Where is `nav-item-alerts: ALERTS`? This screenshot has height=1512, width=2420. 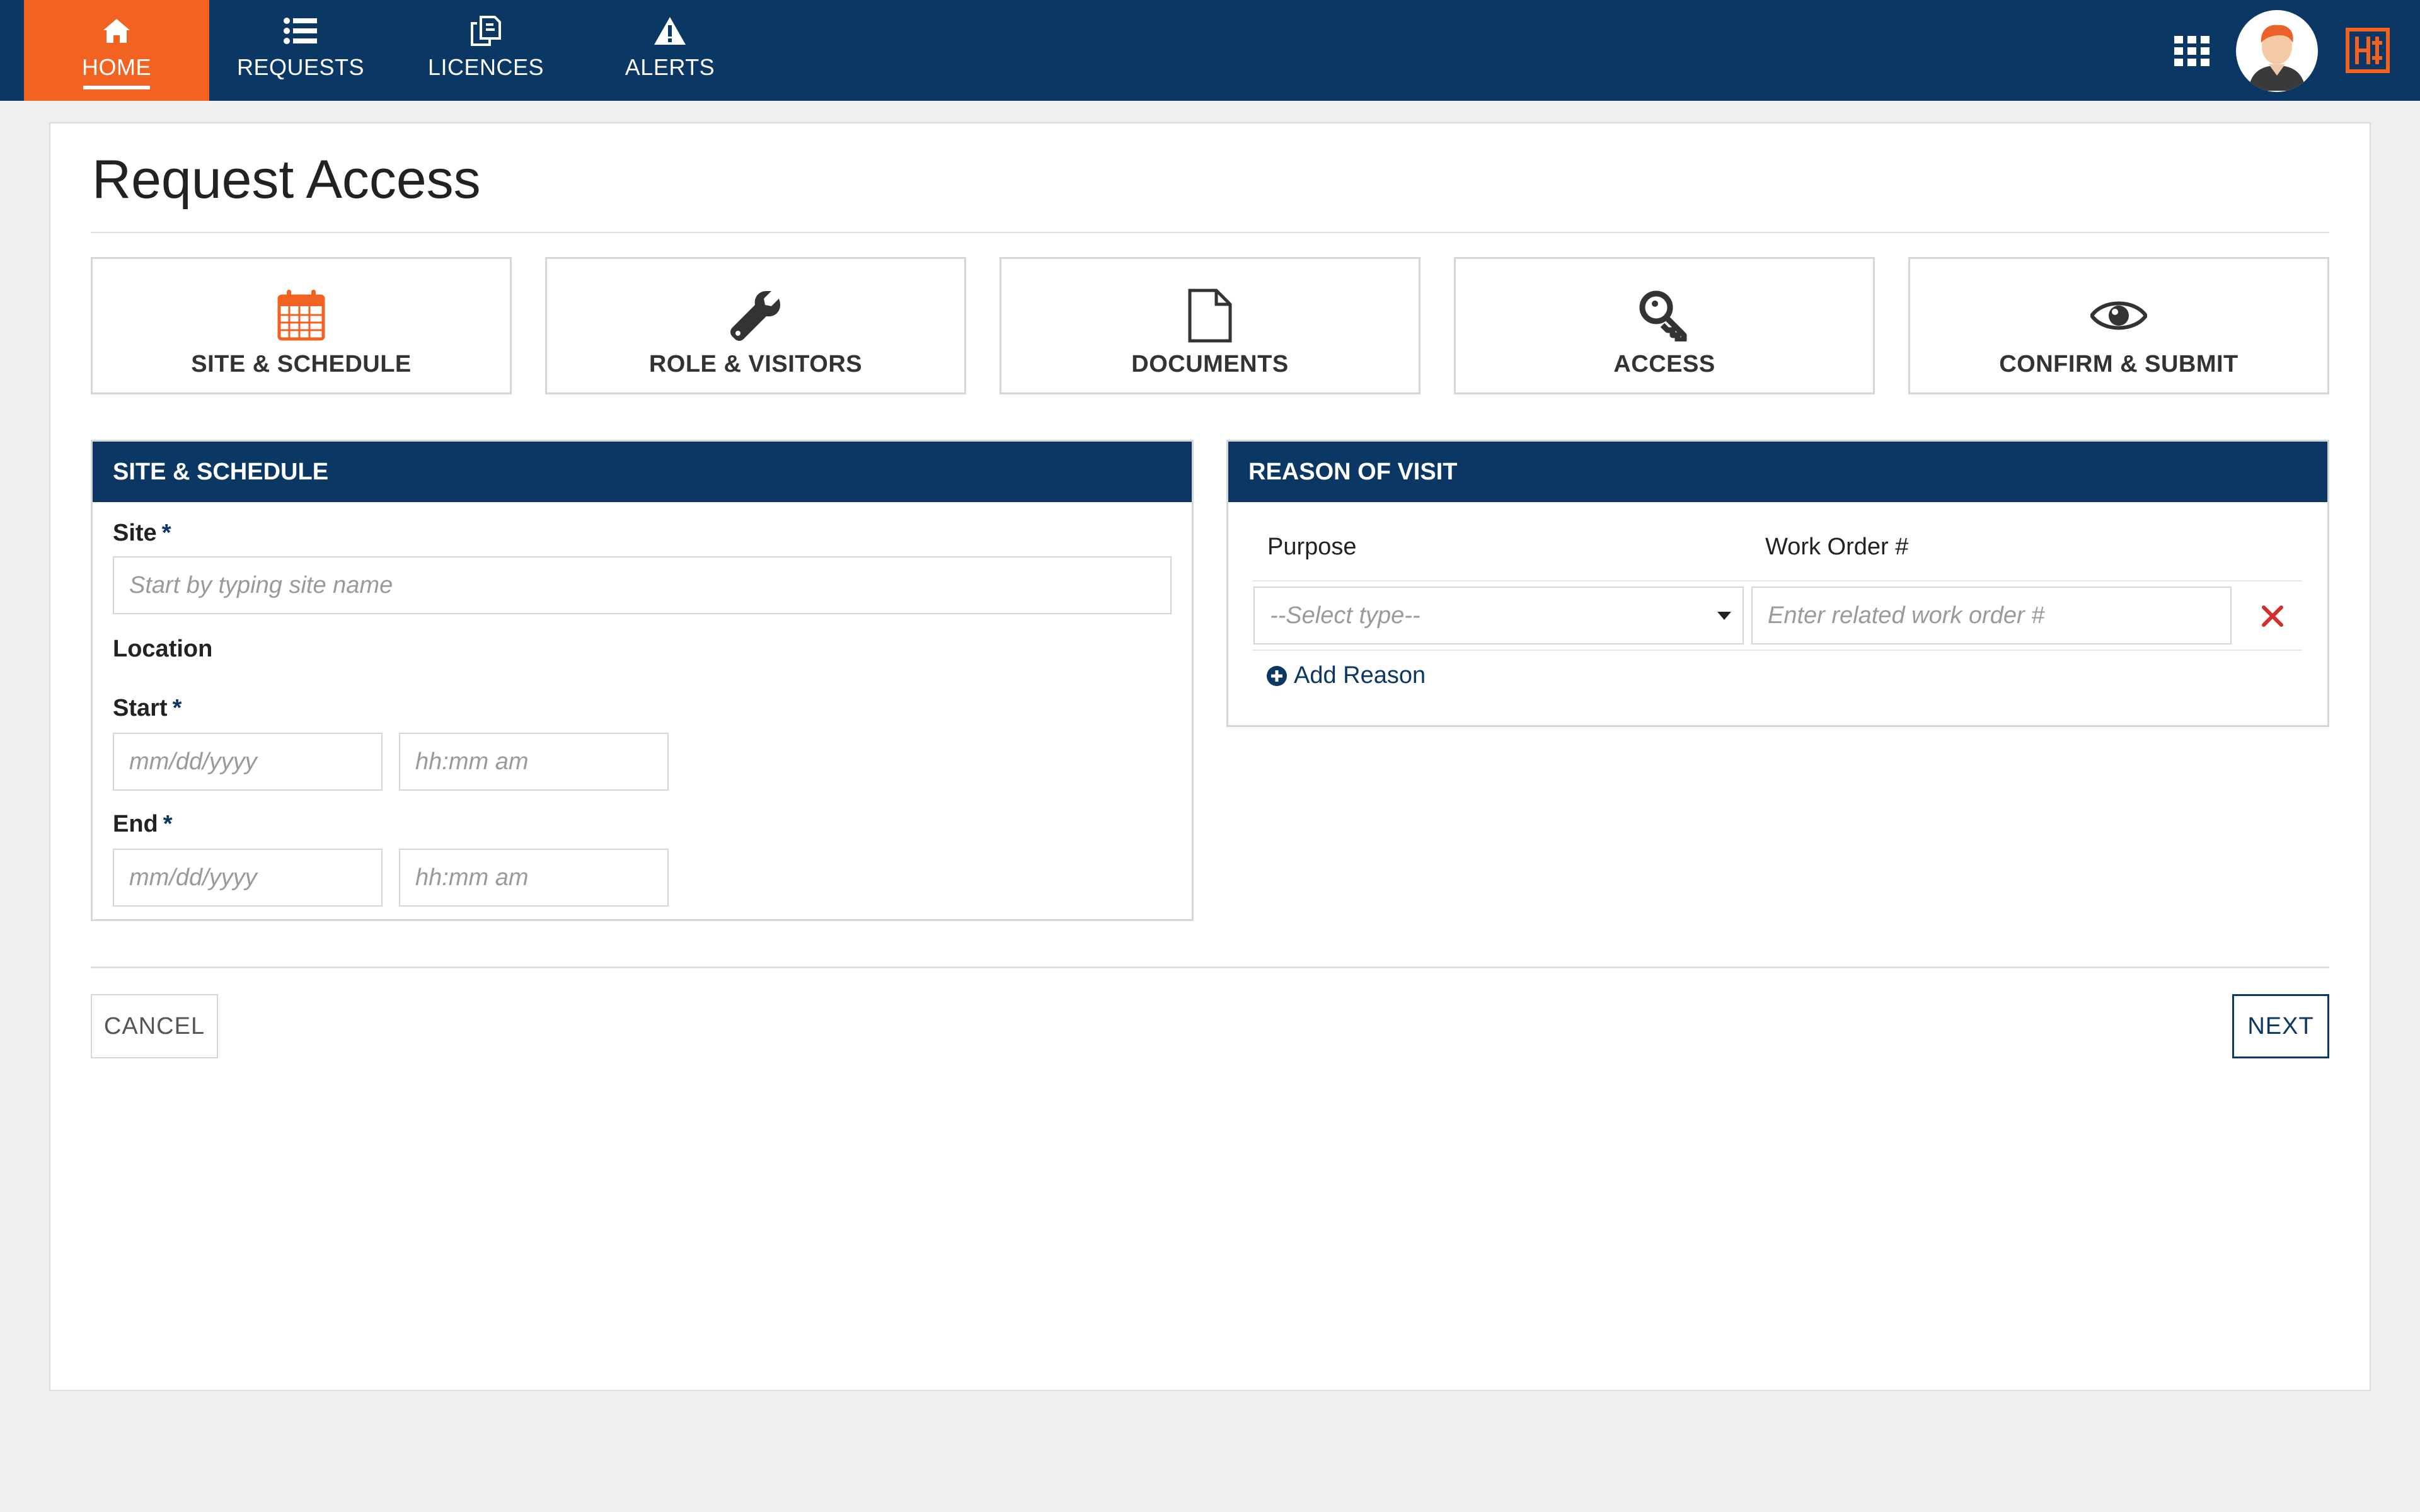
nav-item-alerts: ALERTS is located at coordinates (670, 50).